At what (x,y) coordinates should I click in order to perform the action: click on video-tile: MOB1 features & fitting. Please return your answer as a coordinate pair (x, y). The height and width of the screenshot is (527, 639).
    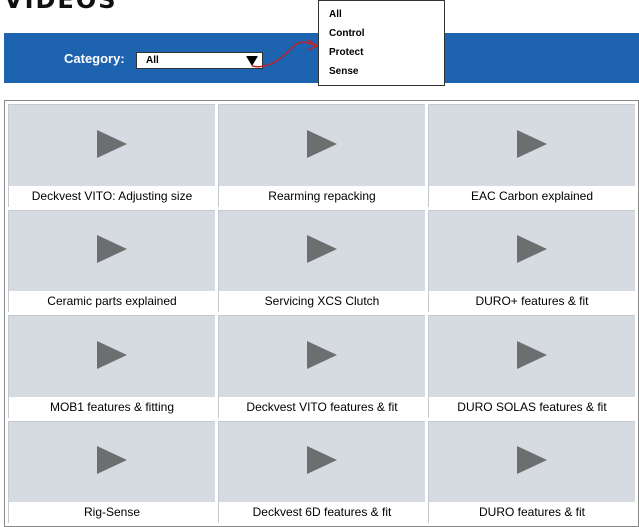
    Looking at the image, I should click on (111, 366).